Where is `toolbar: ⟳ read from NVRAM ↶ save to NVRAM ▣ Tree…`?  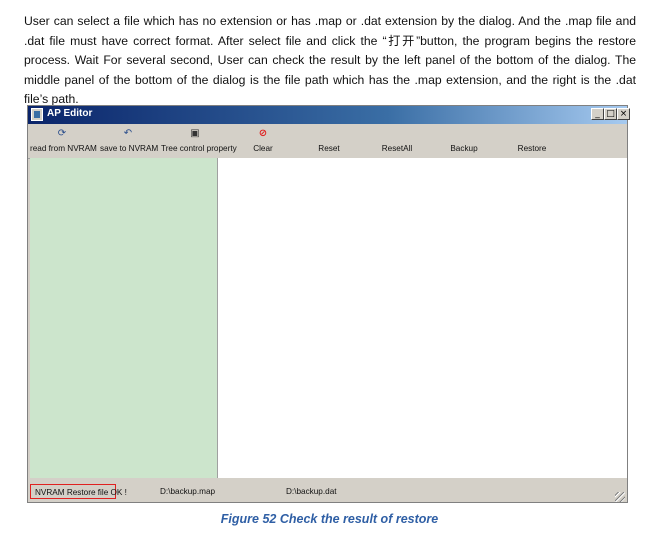 toolbar: ⟳ read from NVRAM ↶ save to NVRAM ▣ Tree… is located at coordinates (327, 141).